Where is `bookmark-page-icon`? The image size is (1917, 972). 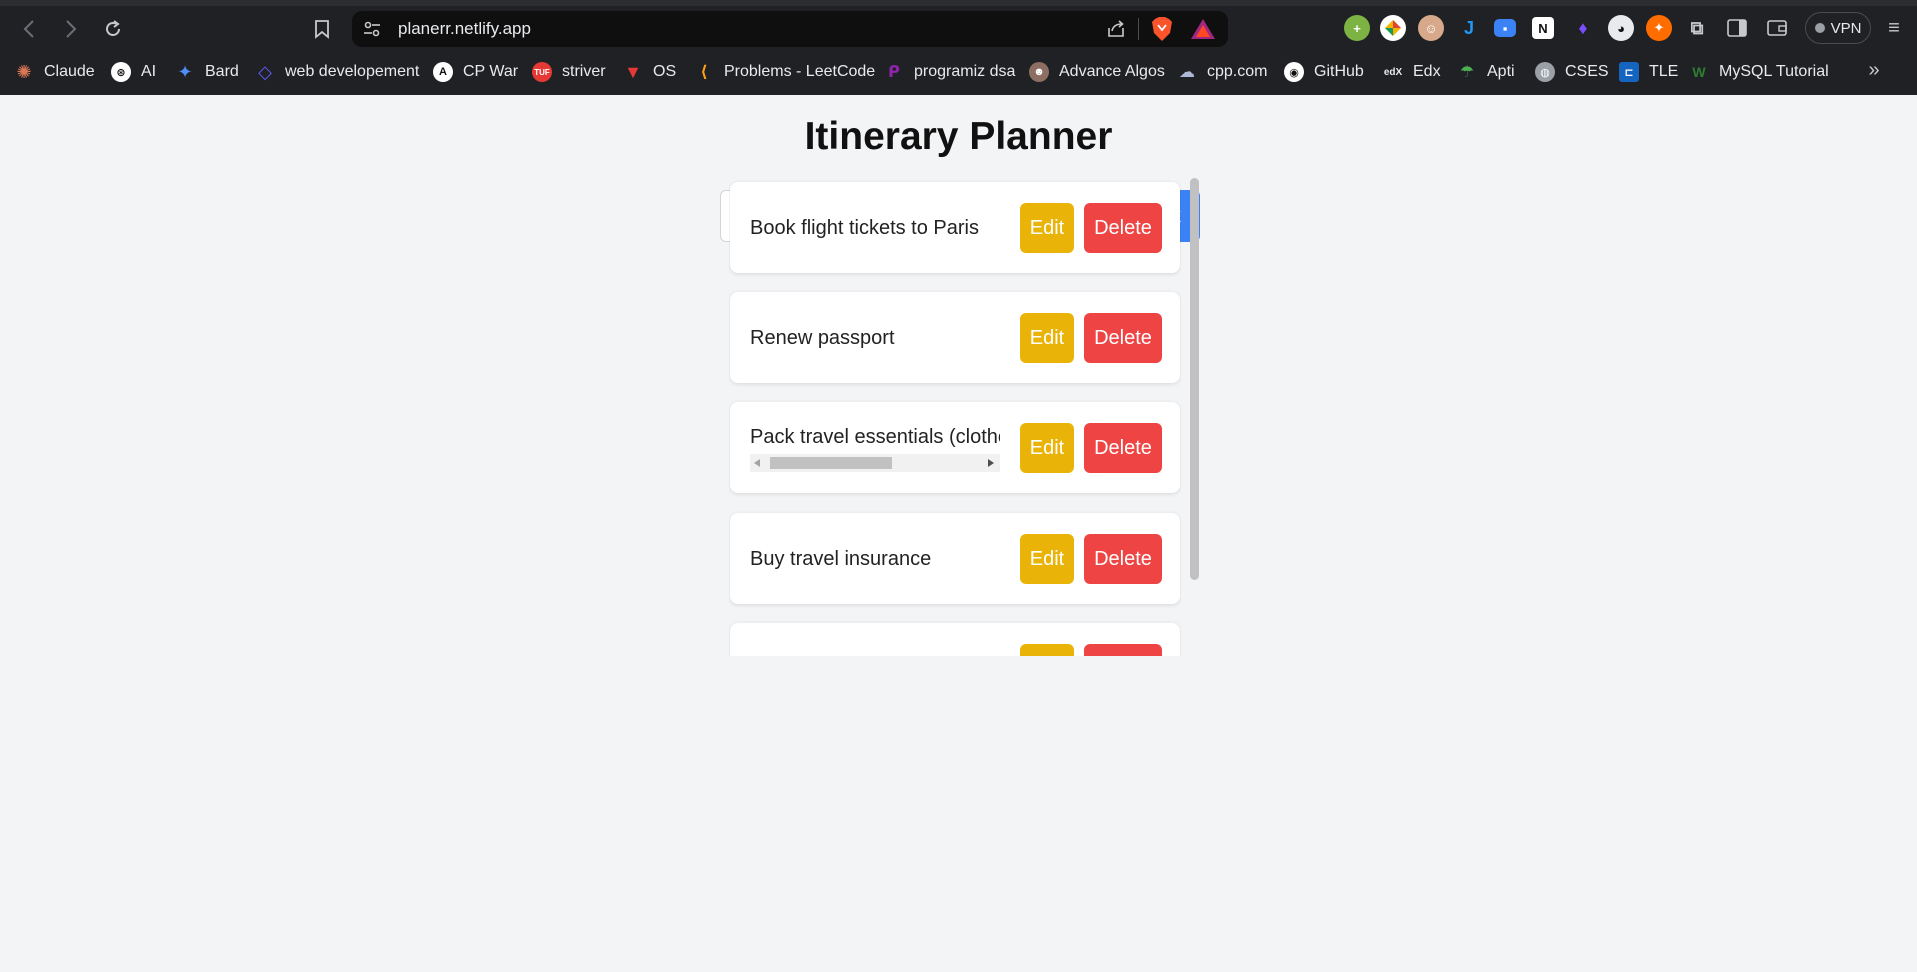
bookmark-page-icon is located at coordinates (322, 29).